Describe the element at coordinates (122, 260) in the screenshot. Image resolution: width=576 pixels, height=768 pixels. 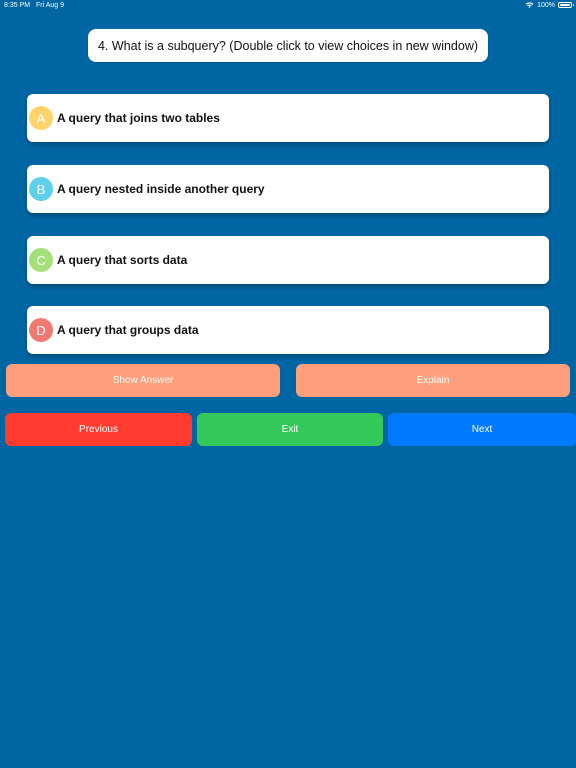
I see `choice-text: A query that sorts data` at that location.